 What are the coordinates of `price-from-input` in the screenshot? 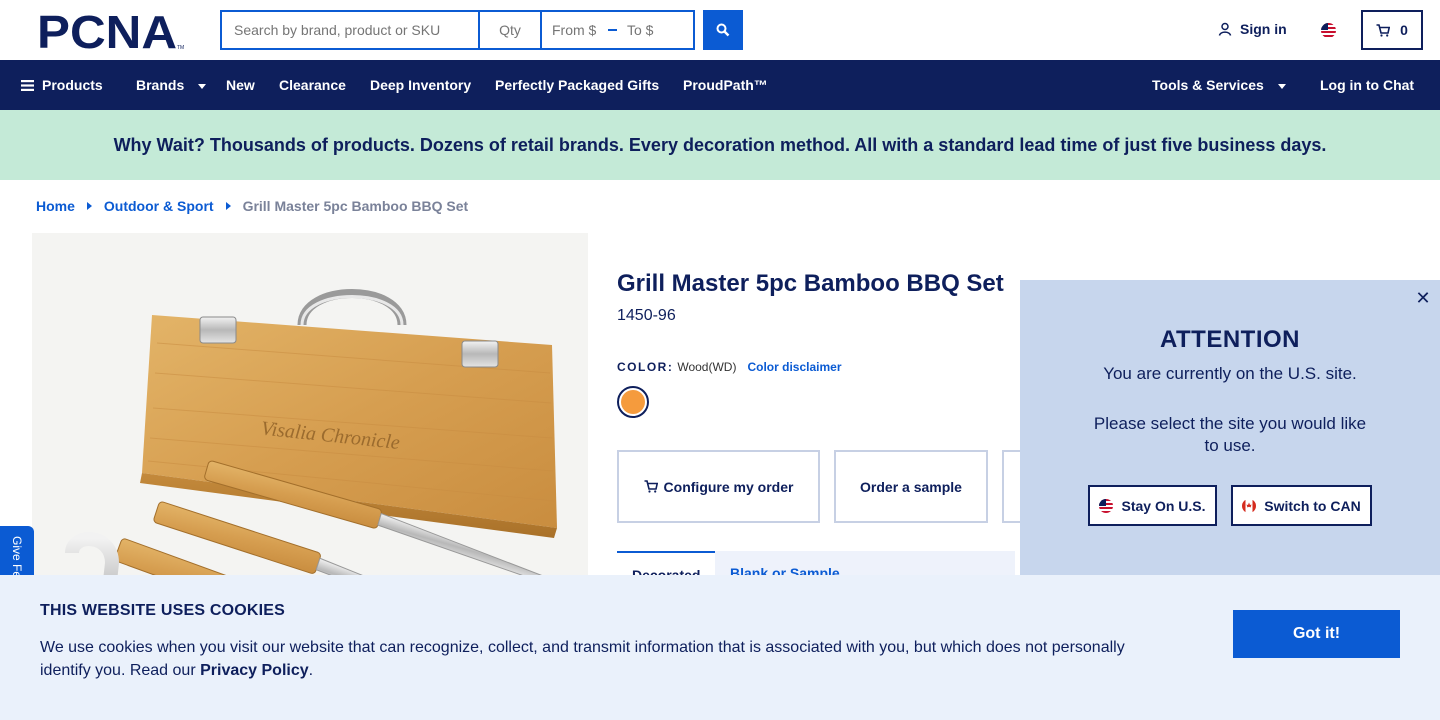 It's located at (580, 30).